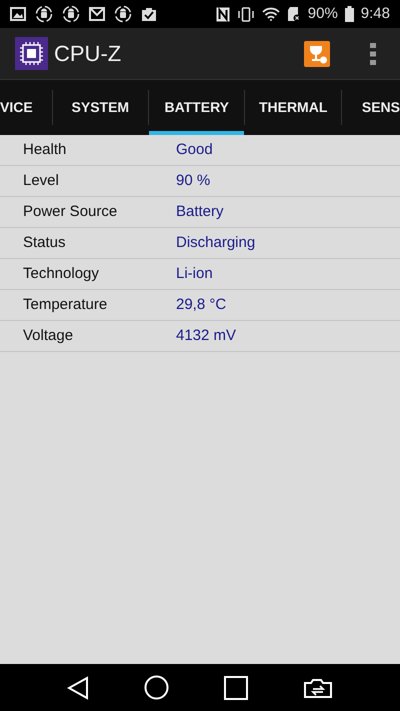 The width and height of the screenshot is (400, 711). I want to click on property-label: Voltage, so click(48, 336).